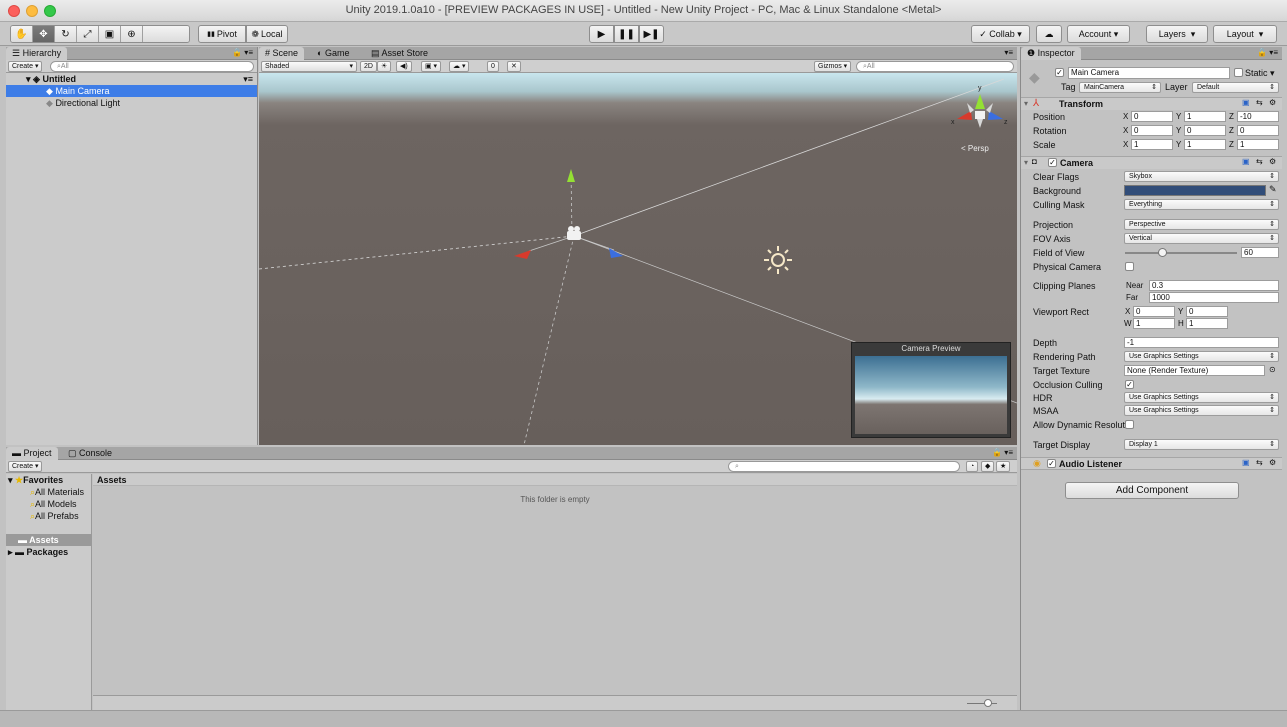  Describe the element at coordinates (1000, 34) in the screenshot. I see `collab-button: ✓ Collab ▾` at that location.